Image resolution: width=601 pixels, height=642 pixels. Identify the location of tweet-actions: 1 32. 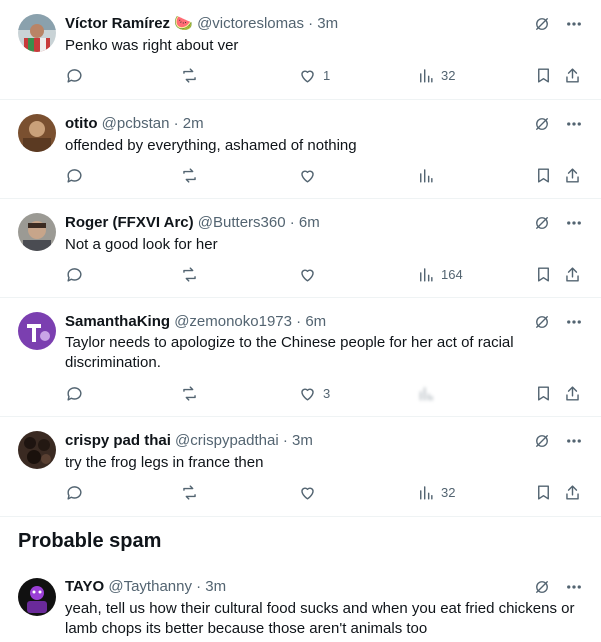
(300, 78).